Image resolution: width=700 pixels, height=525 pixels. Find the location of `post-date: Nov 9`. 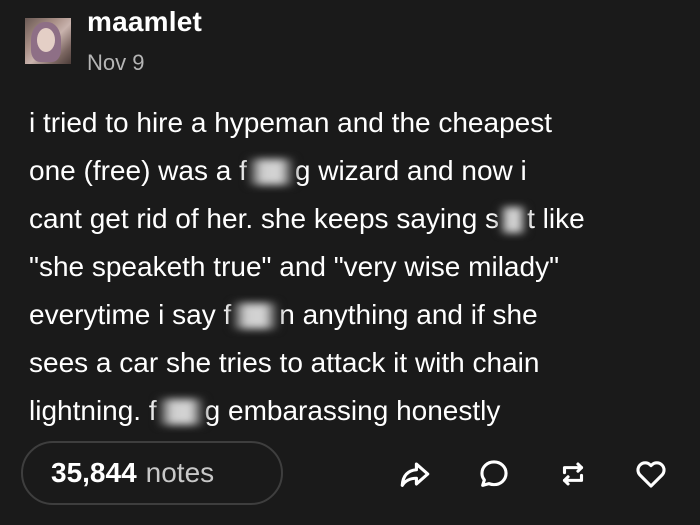

post-date: Nov 9 is located at coordinates (116, 62).